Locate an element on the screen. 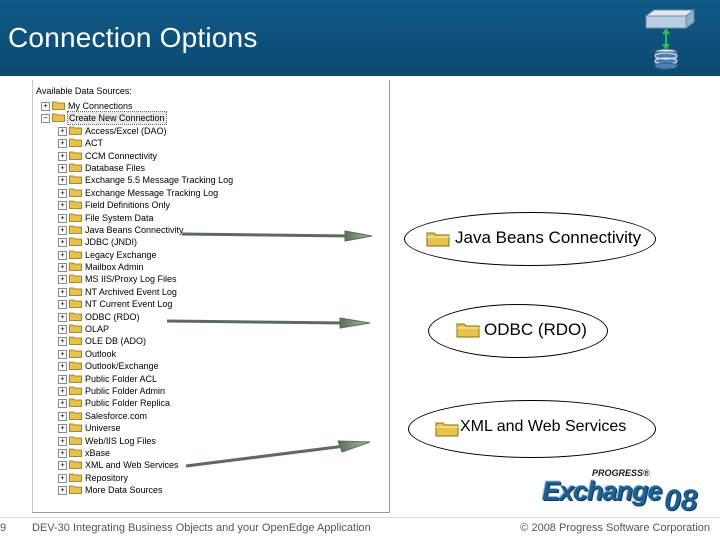 The width and height of the screenshot is (720, 540). tree-item-label: My Connections is located at coordinates (100, 106).